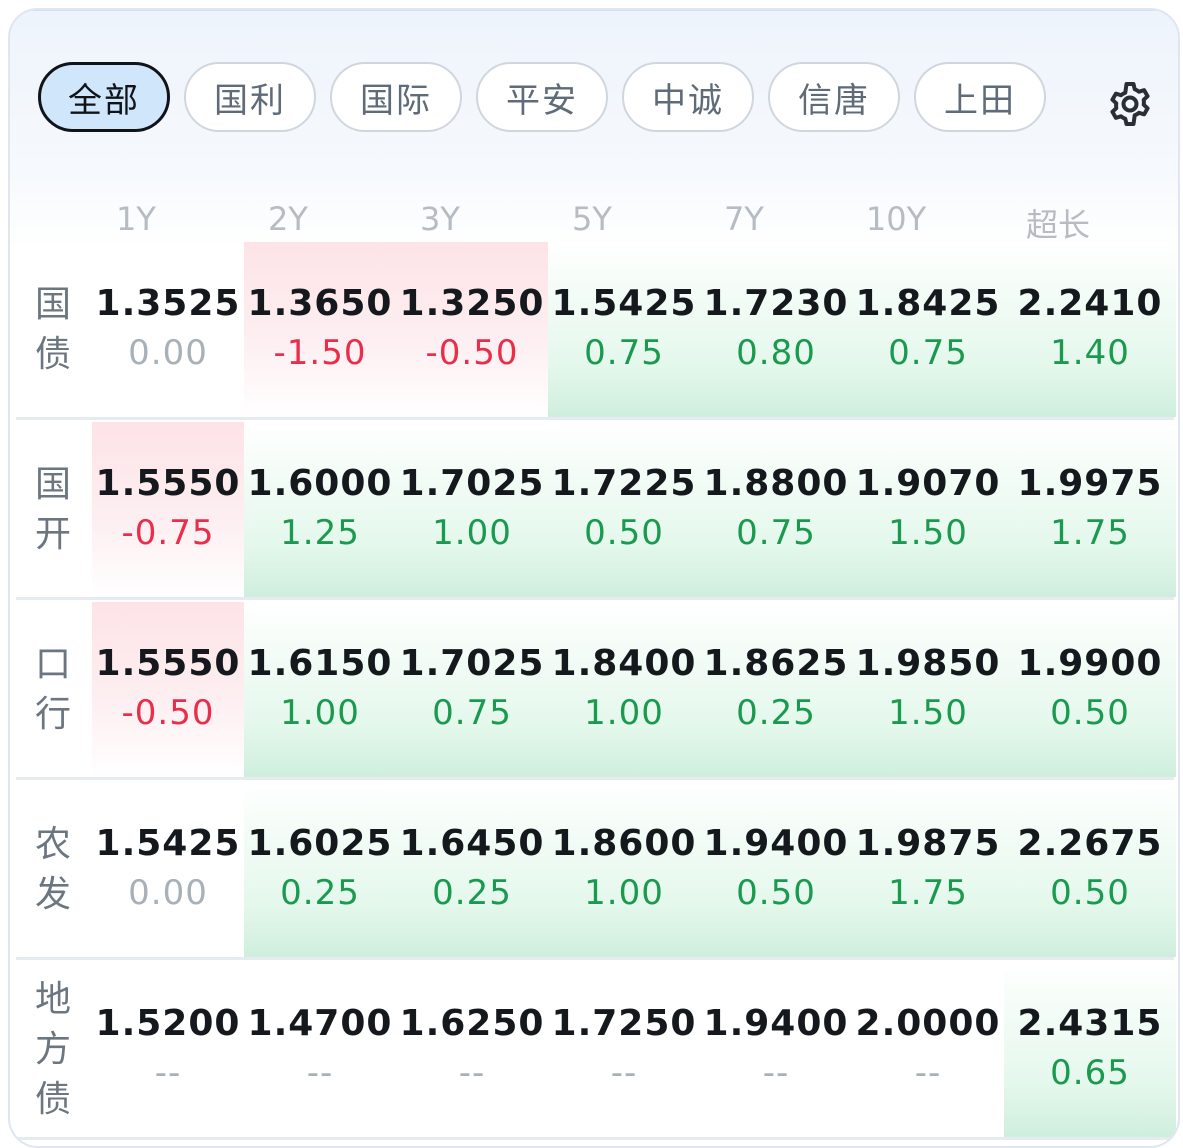  I want to click on tab-xintang: 信唐, so click(834, 97).